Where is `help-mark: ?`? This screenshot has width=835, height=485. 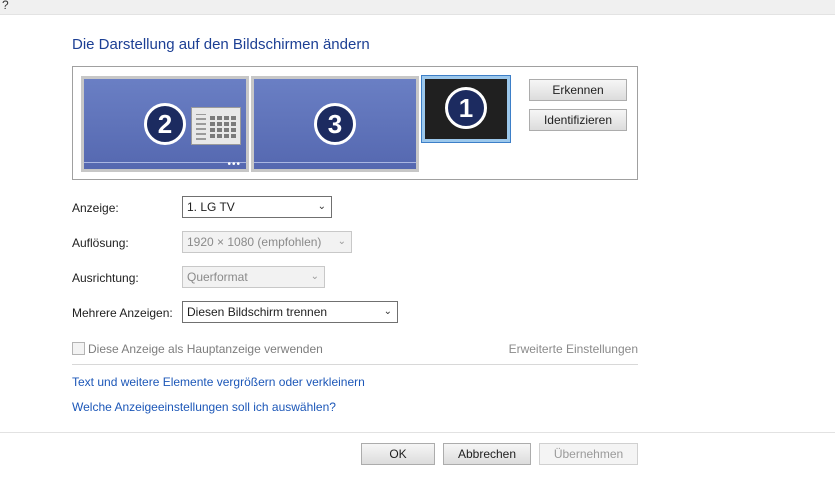
help-mark: ? is located at coordinates (5, 6).